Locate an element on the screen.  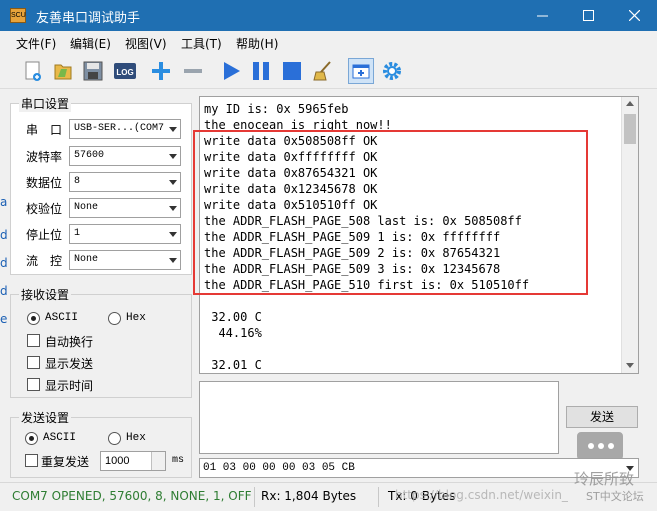
minimize-icon is located at coordinates (542, 16).